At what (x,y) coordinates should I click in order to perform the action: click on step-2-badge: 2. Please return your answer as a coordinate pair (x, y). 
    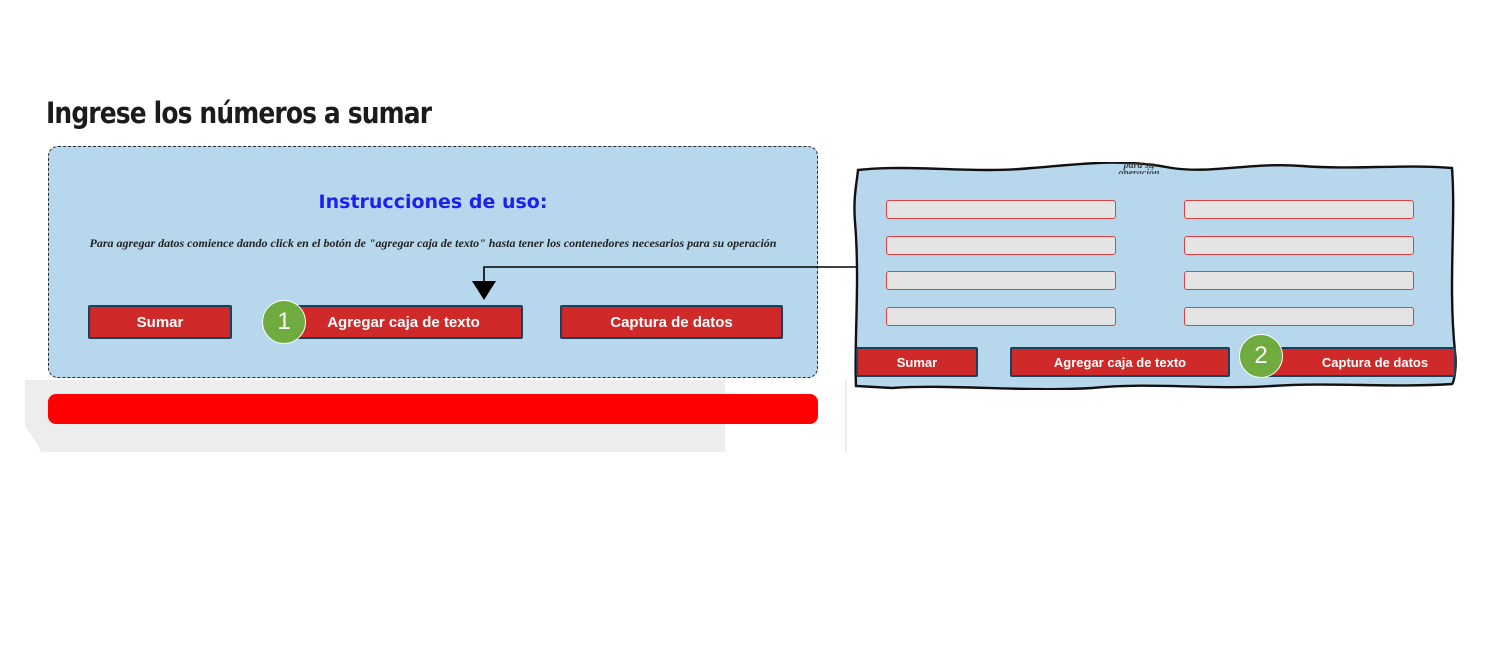
    Looking at the image, I should click on (1261, 356).